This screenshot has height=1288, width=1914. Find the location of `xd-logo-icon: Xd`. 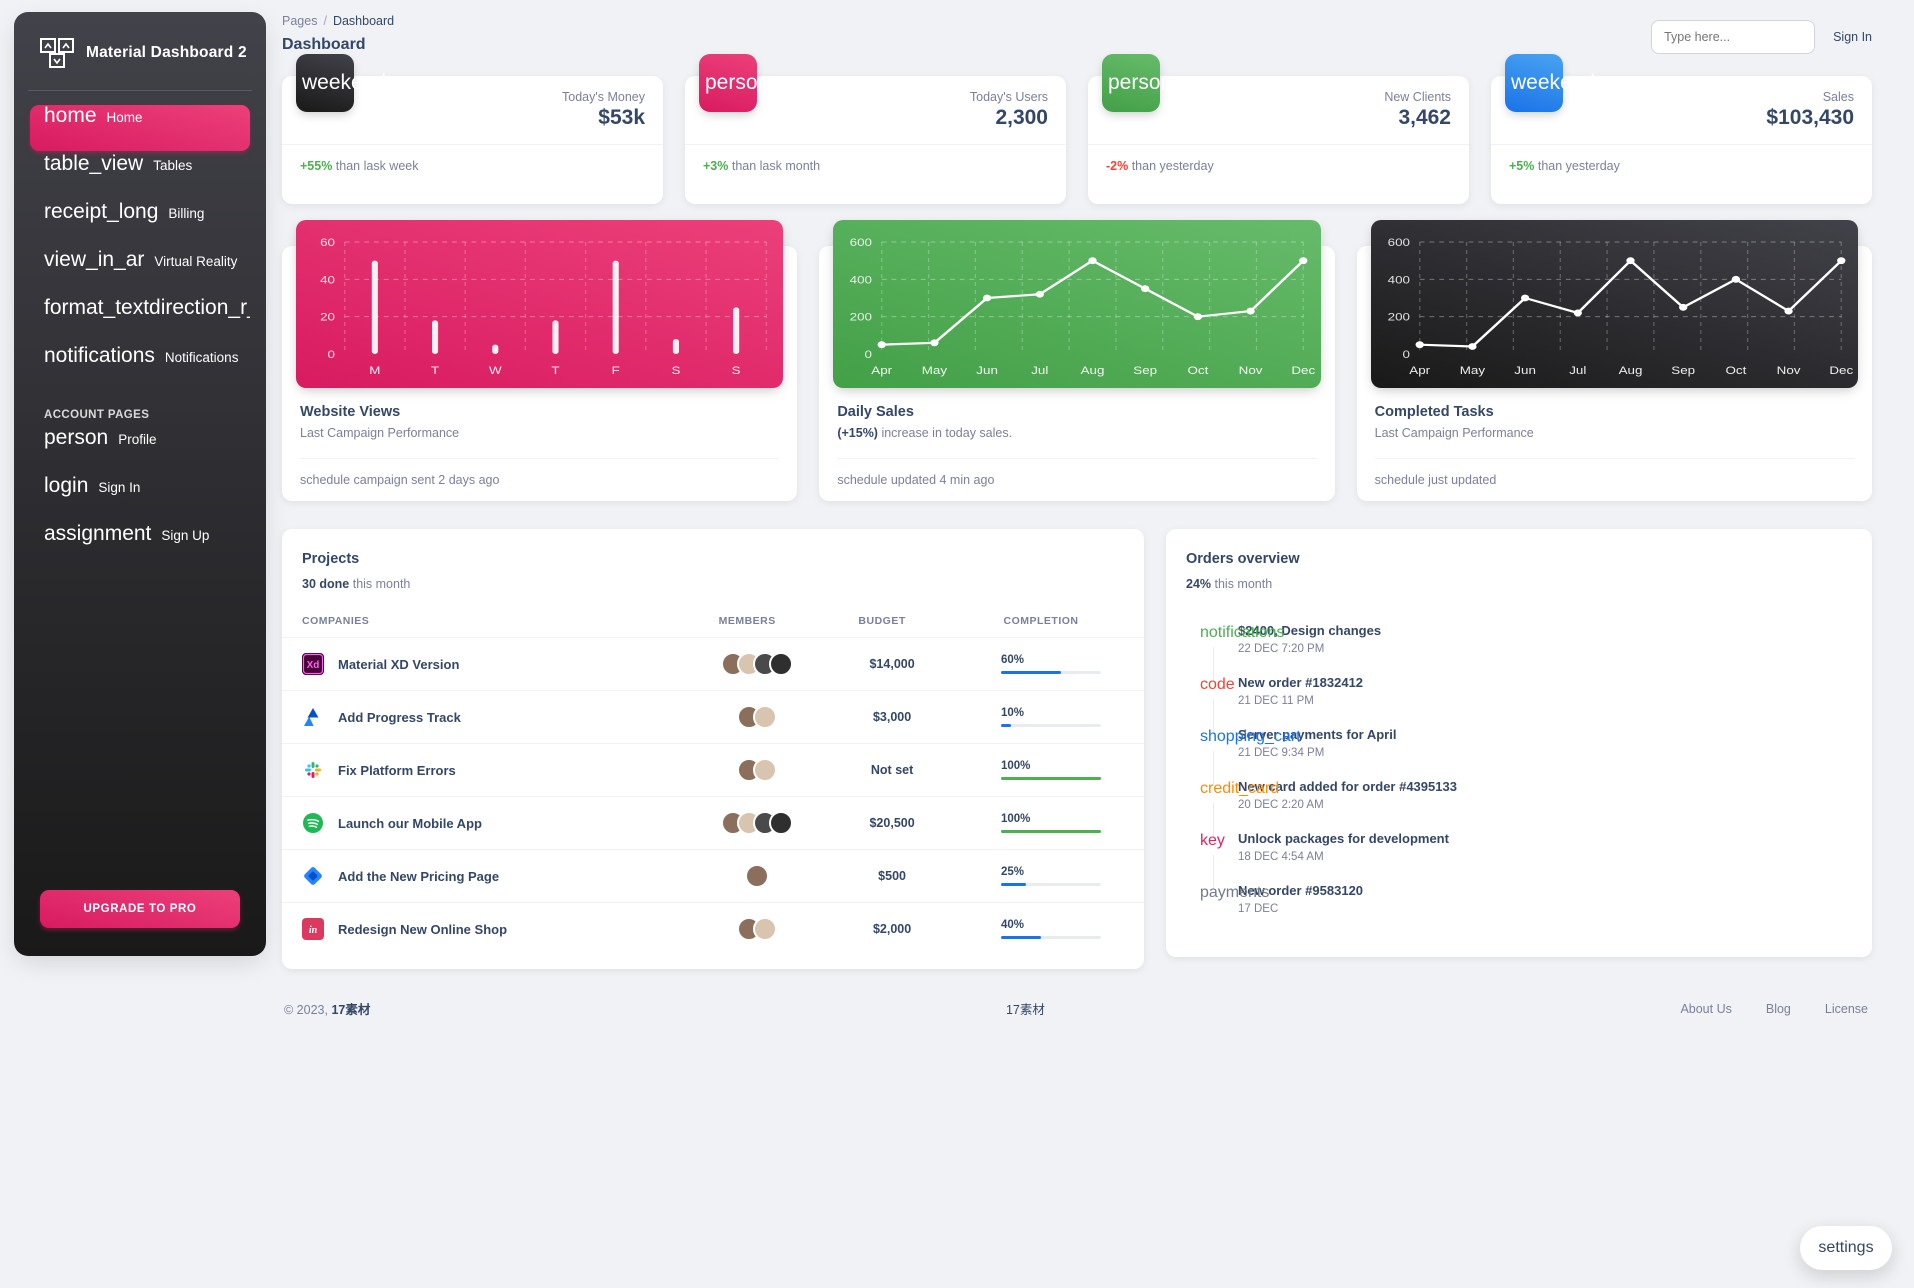

xd-logo-icon: Xd is located at coordinates (313, 664).